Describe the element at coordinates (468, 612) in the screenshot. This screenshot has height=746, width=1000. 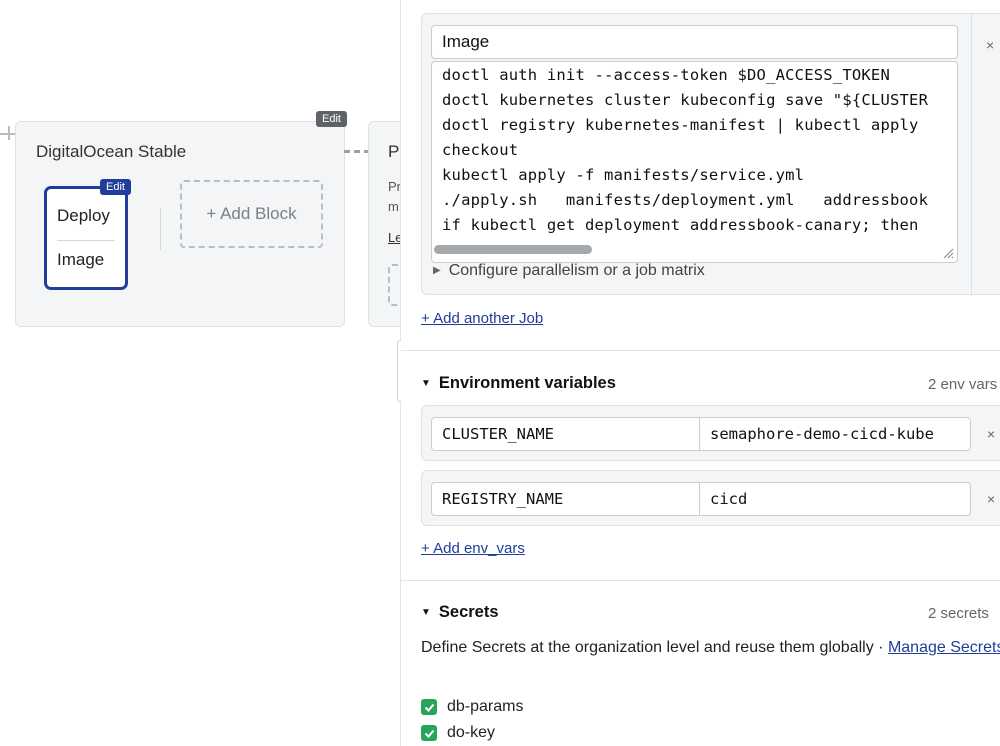
I see `secrets-title: Secrets` at that location.